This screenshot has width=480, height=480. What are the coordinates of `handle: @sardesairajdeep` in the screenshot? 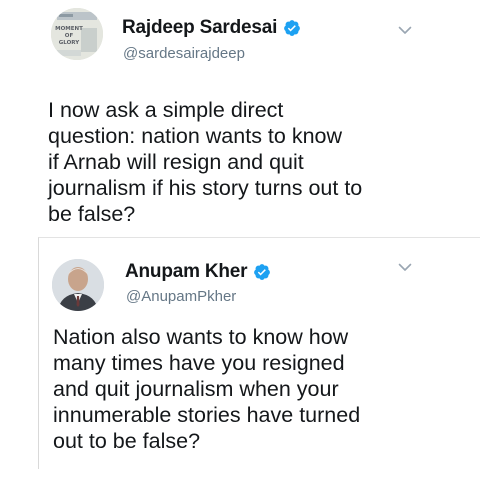 It's located at (184, 53).